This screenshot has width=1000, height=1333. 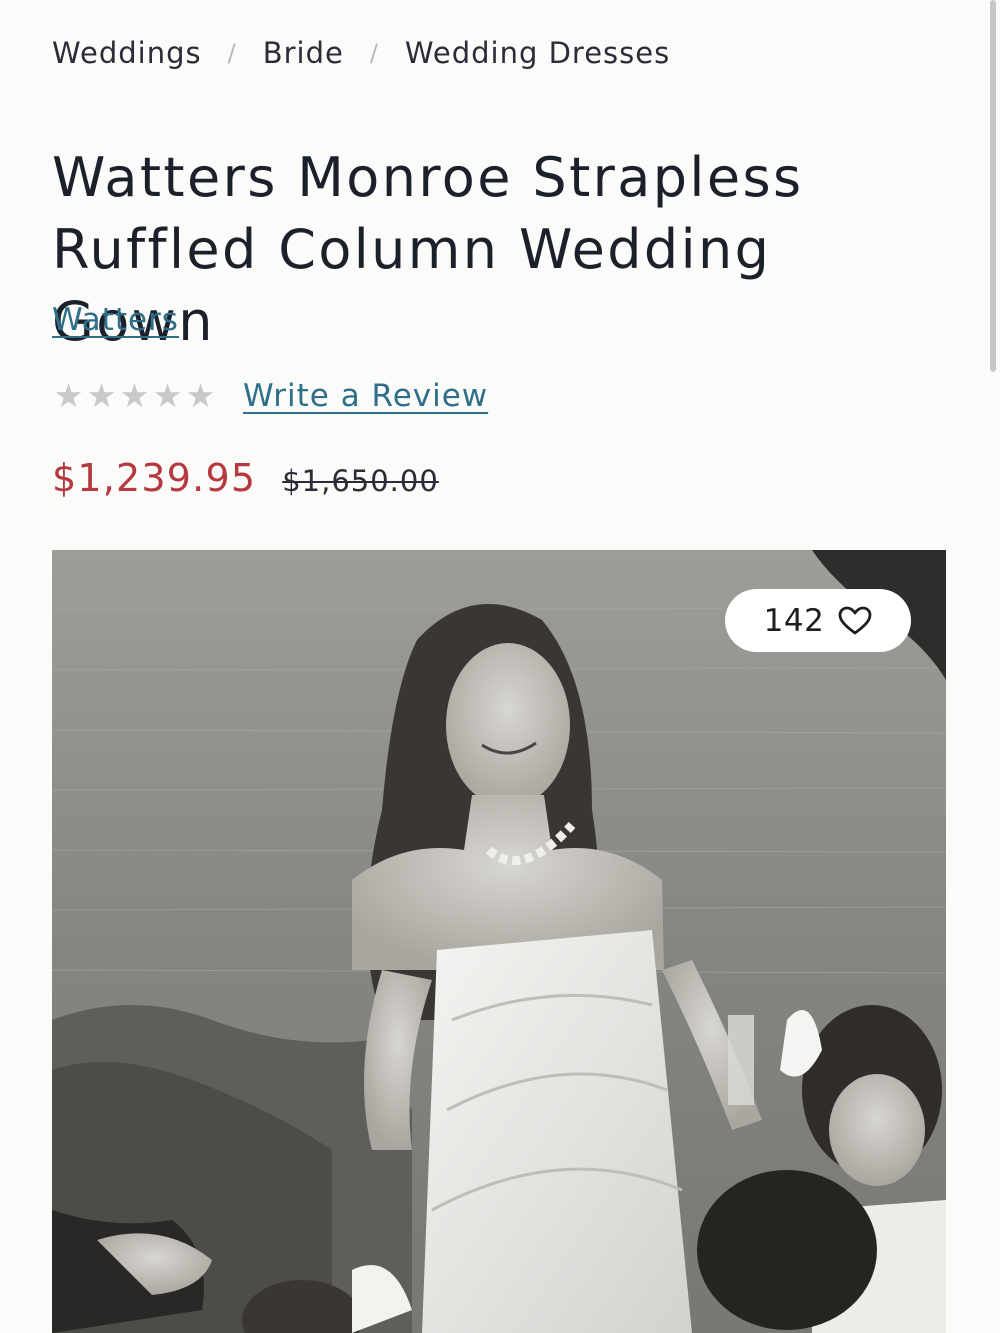 What do you see at coordinates (154, 478) in the screenshot?
I see `sale-price: $1,239.95` at bounding box center [154, 478].